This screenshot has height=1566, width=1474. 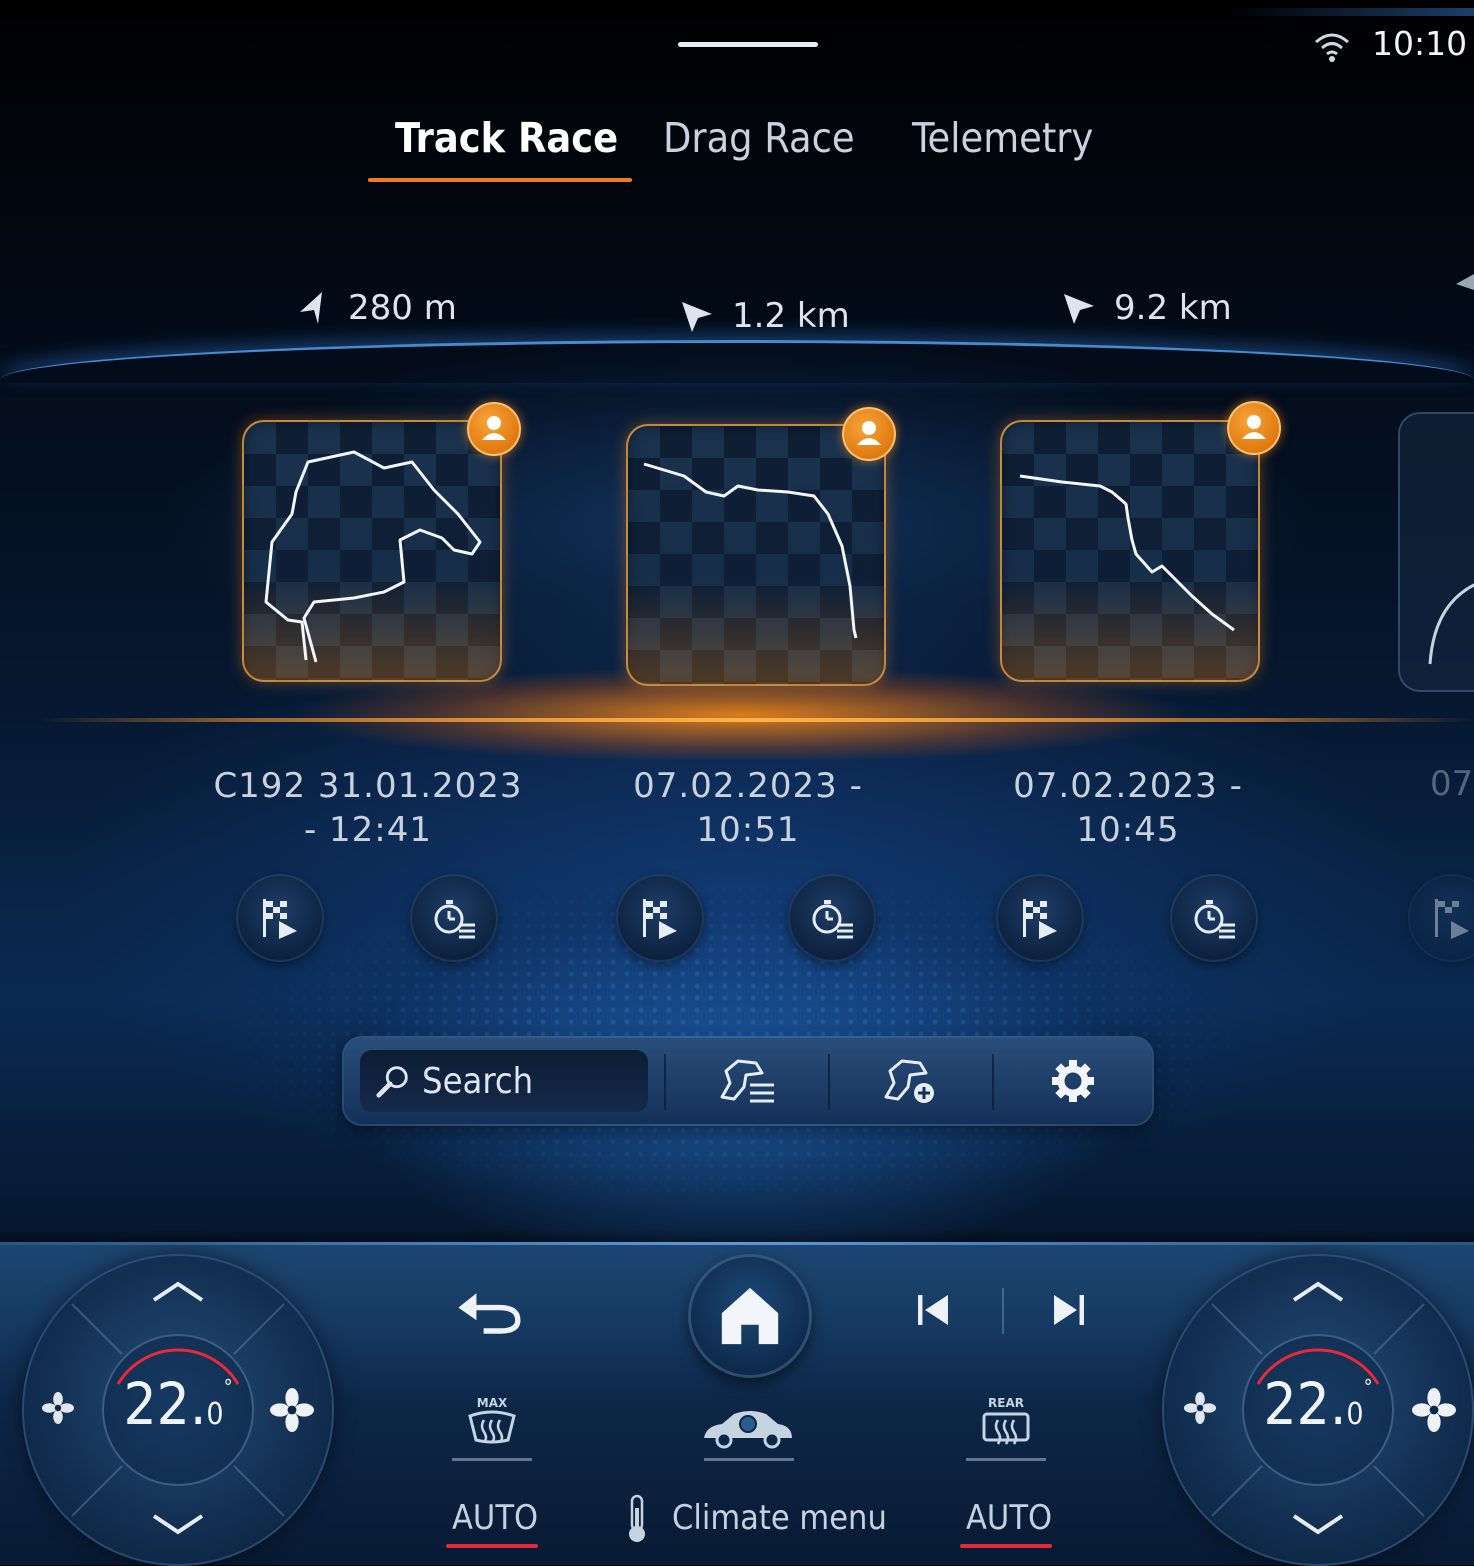 What do you see at coordinates (748, 808) in the screenshot?
I see `track-caption-2: 07.02.2023 - 10:51` at bounding box center [748, 808].